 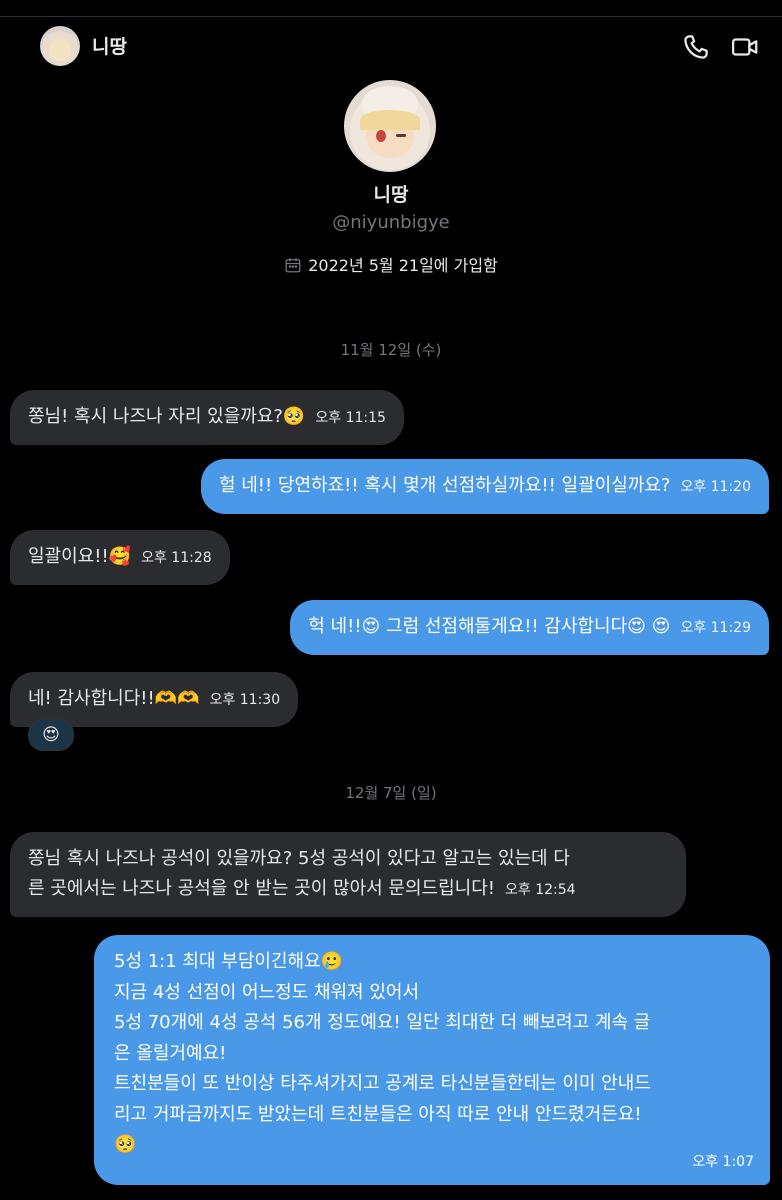 I want to click on profile-avatar, so click(x=390, y=126).